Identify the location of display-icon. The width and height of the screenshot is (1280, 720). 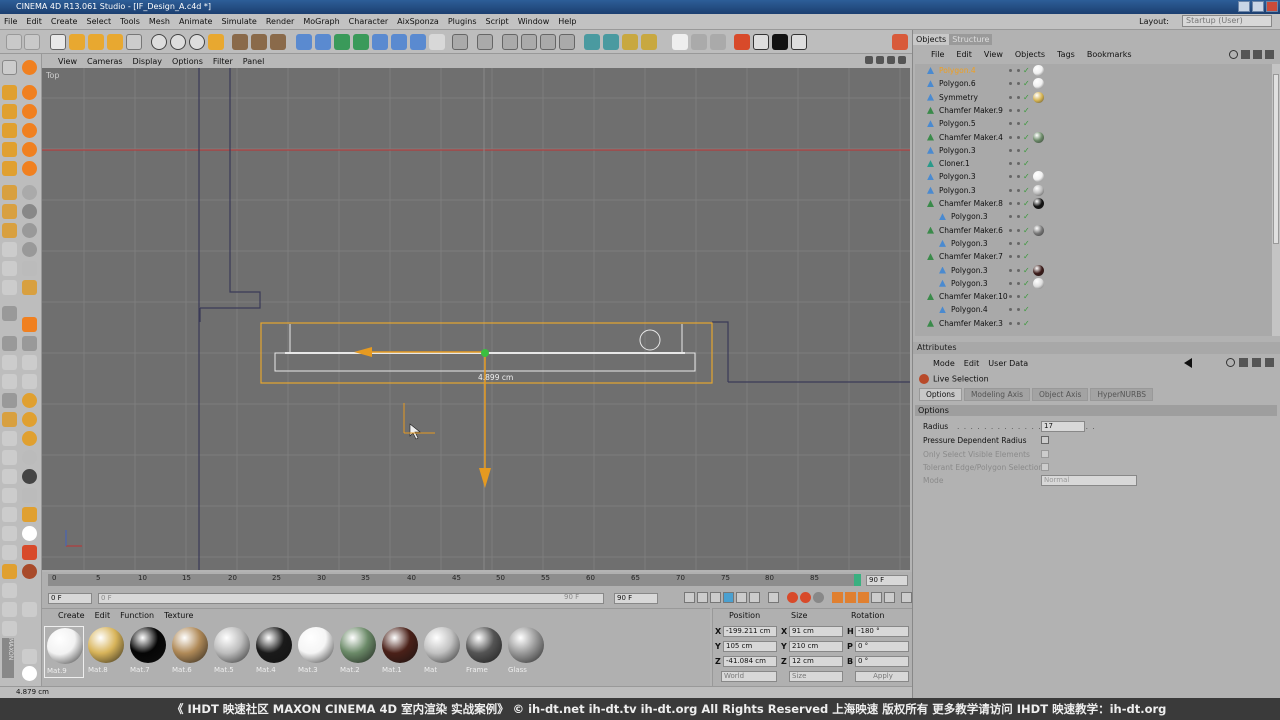
(680, 42).